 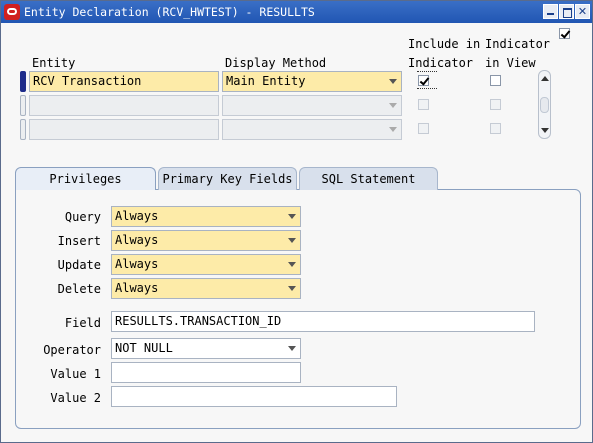 I want to click on field-input: RESULLTS.TRANSACTION_ID, so click(x=323, y=321).